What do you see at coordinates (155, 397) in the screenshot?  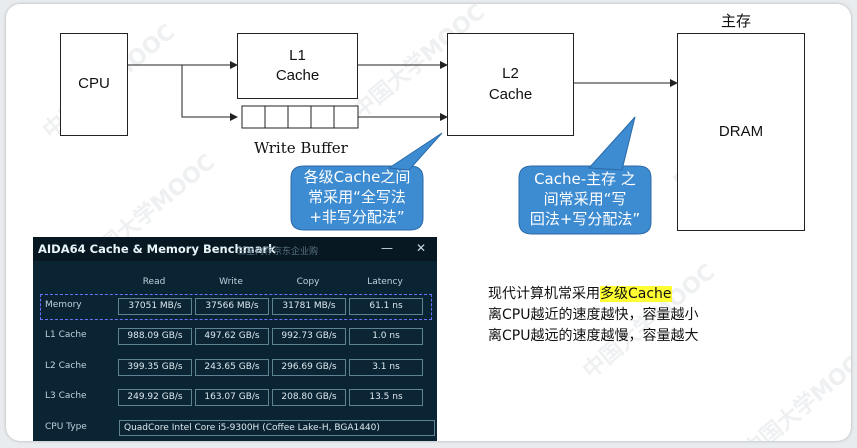 I see `l3-read: 249.92 GB/s` at bounding box center [155, 397].